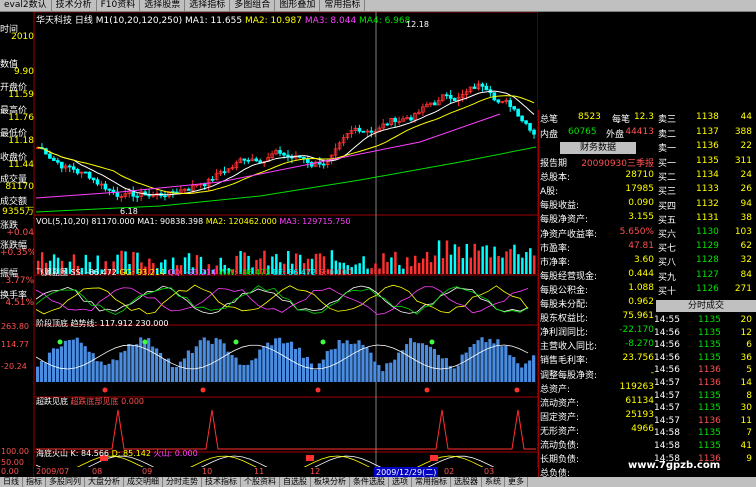  What do you see at coordinates (74, 5) in the screenshot?
I see `menu-item-1: 技术分析` at bounding box center [74, 5].